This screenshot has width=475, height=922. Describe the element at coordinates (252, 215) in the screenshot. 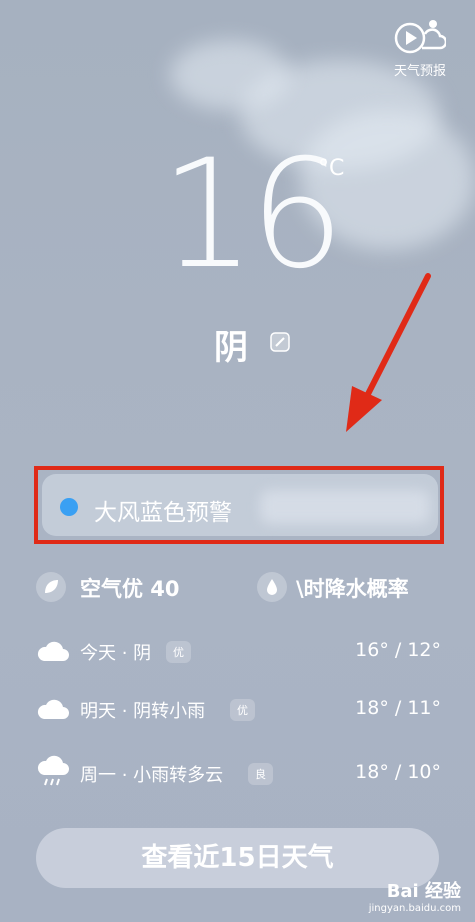

I see `current-temperature: 16` at that location.